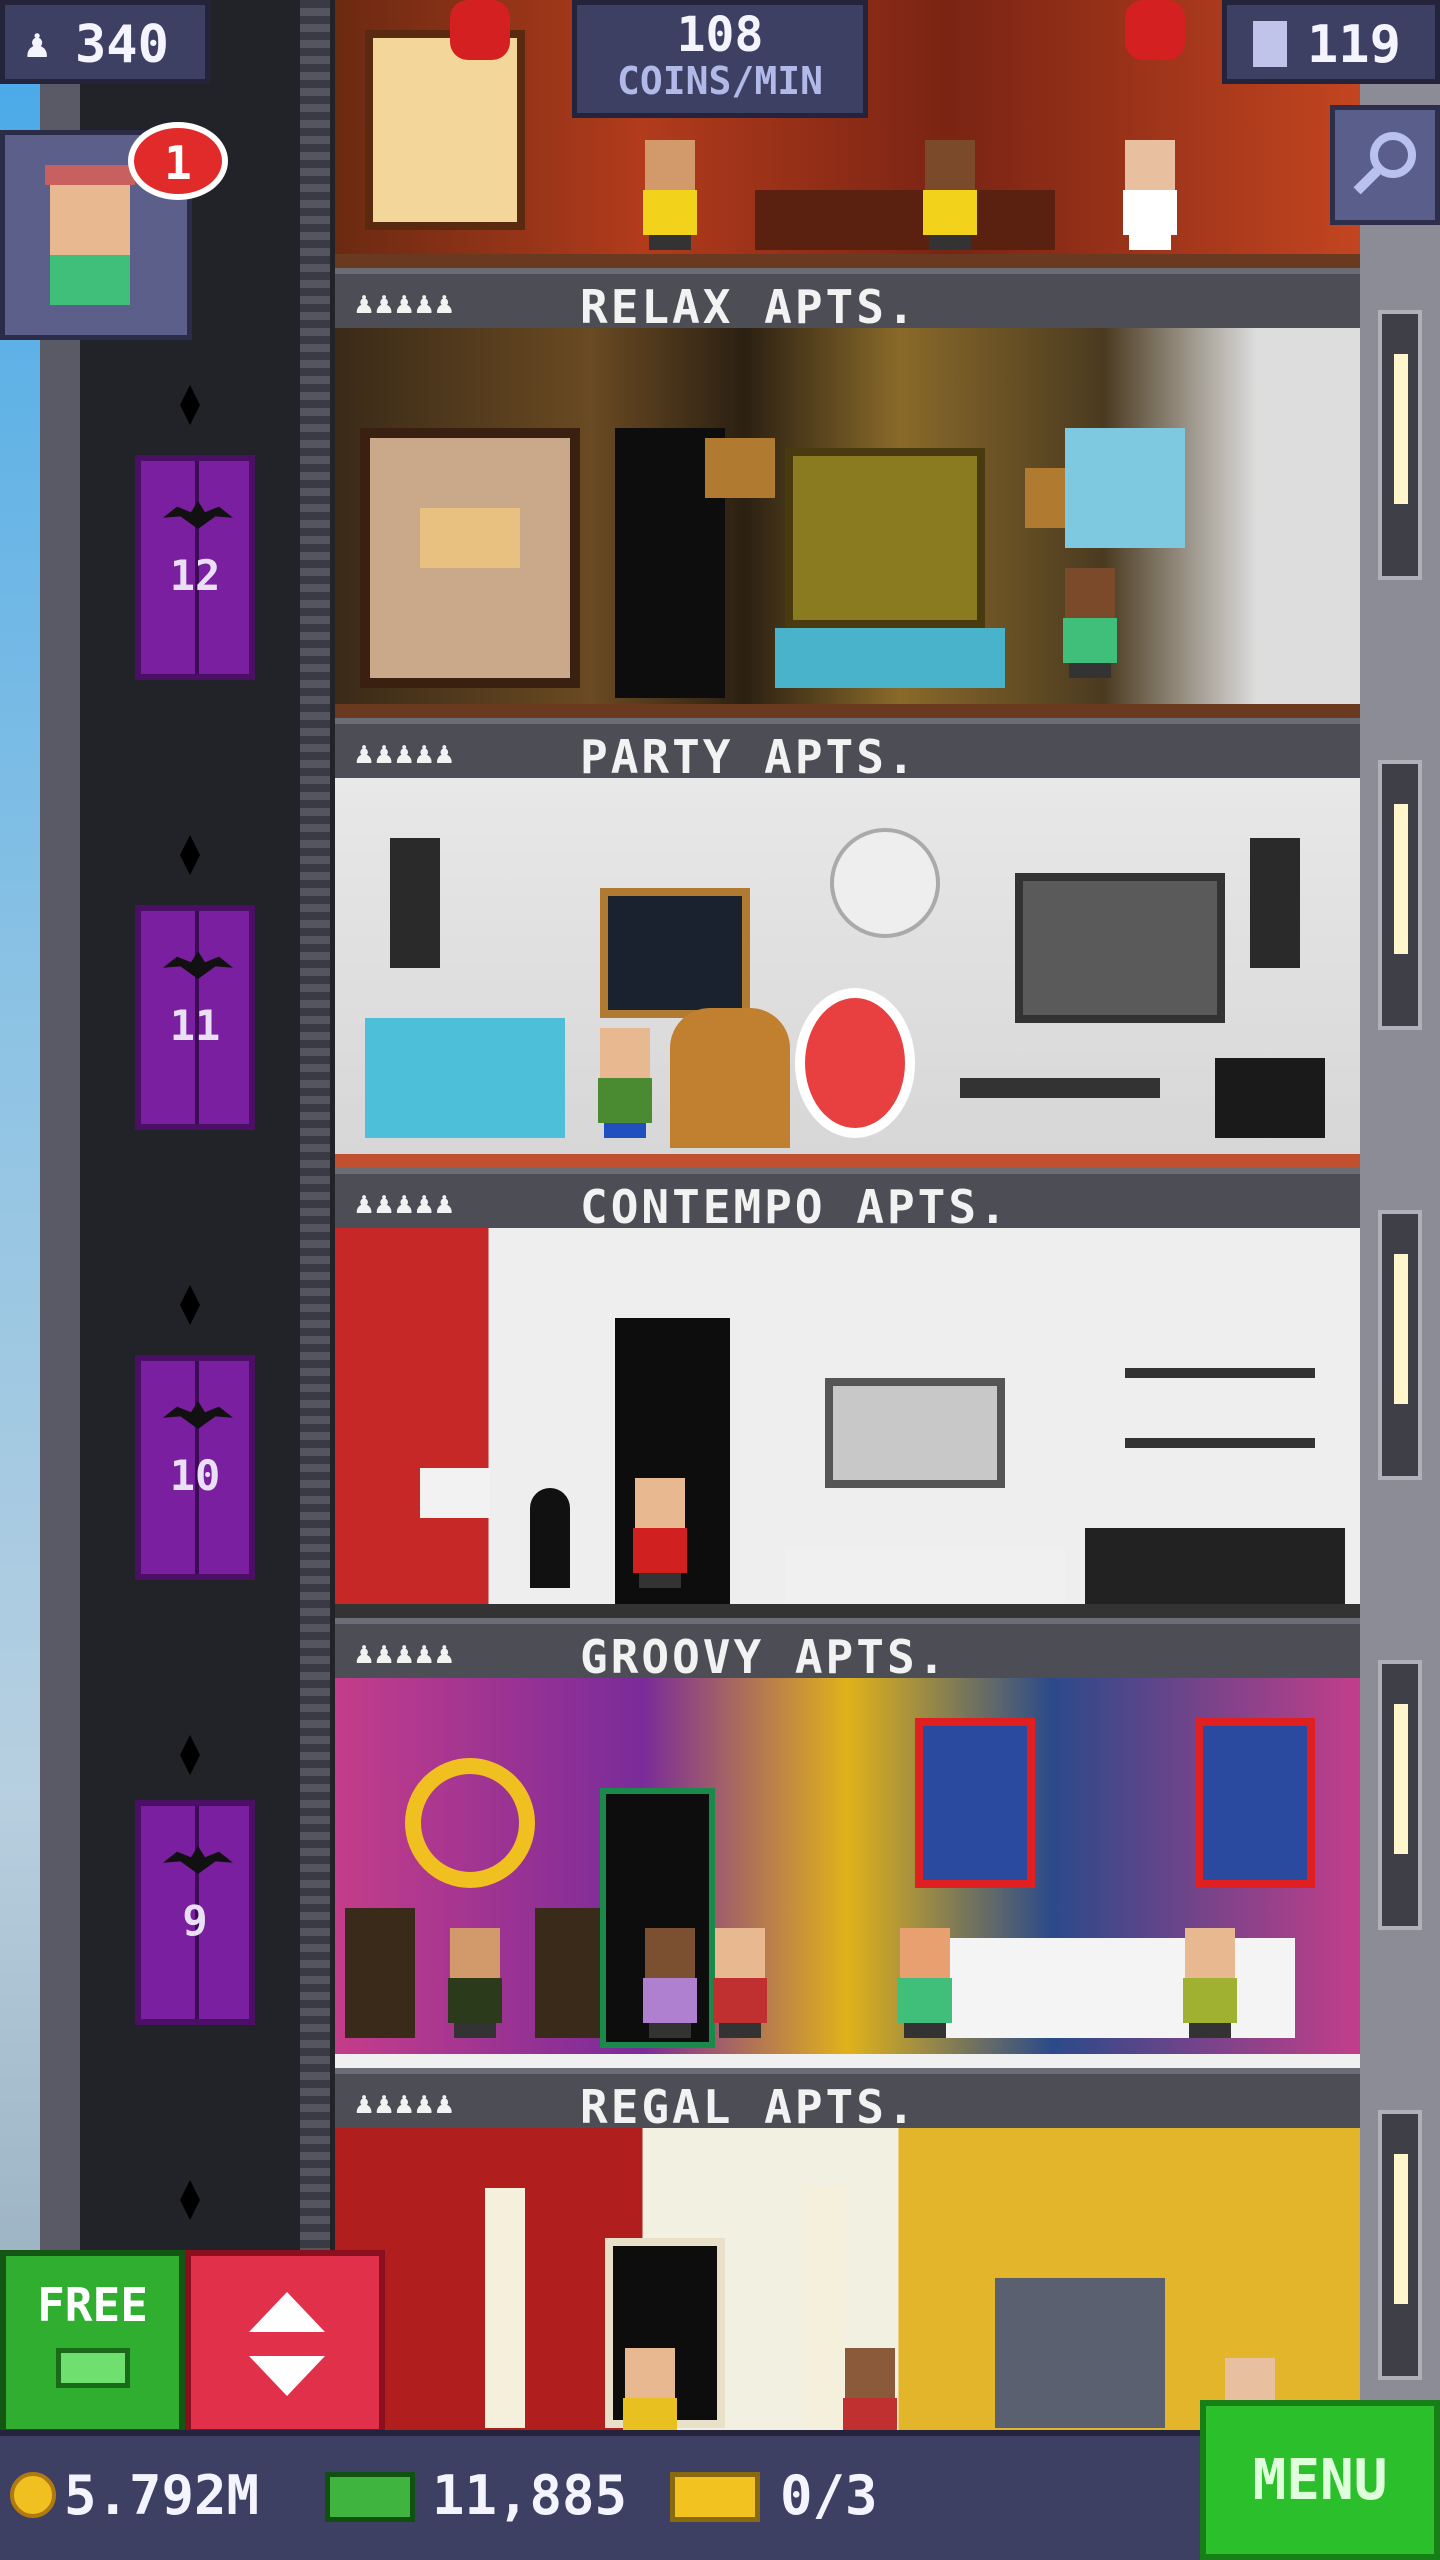 The height and width of the screenshot is (2560, 1440). What do you see at coordinates (92, 2342) in the screenshot?
I see `free-bux-button: FREE` at bounding box center [92, 2342].